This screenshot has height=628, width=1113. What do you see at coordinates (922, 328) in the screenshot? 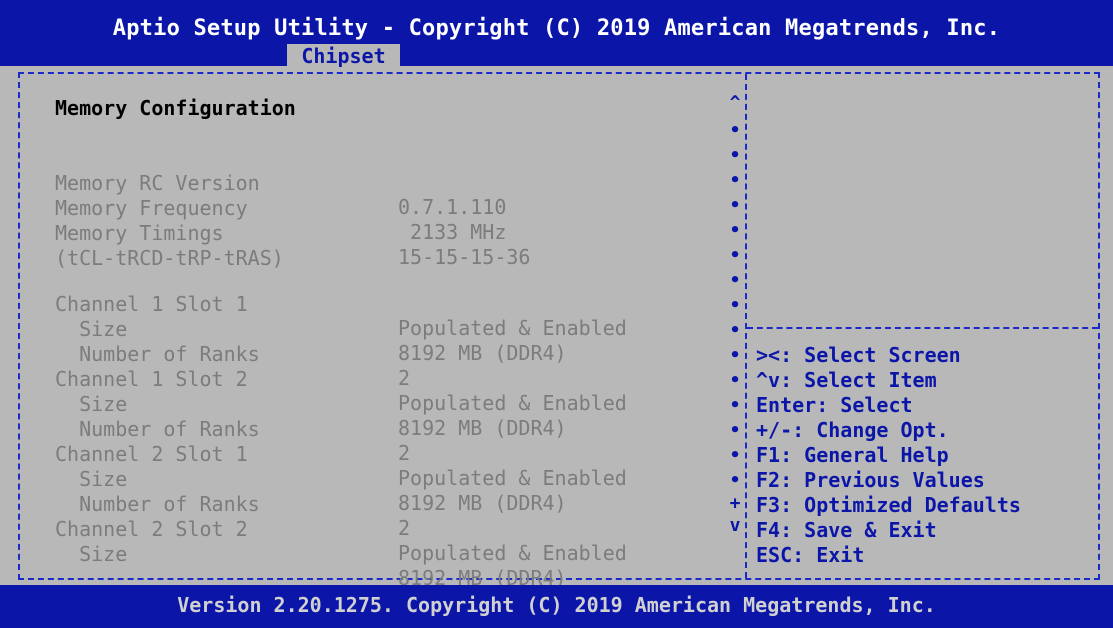
I see `help-divider` at bounding box center [922, 328].